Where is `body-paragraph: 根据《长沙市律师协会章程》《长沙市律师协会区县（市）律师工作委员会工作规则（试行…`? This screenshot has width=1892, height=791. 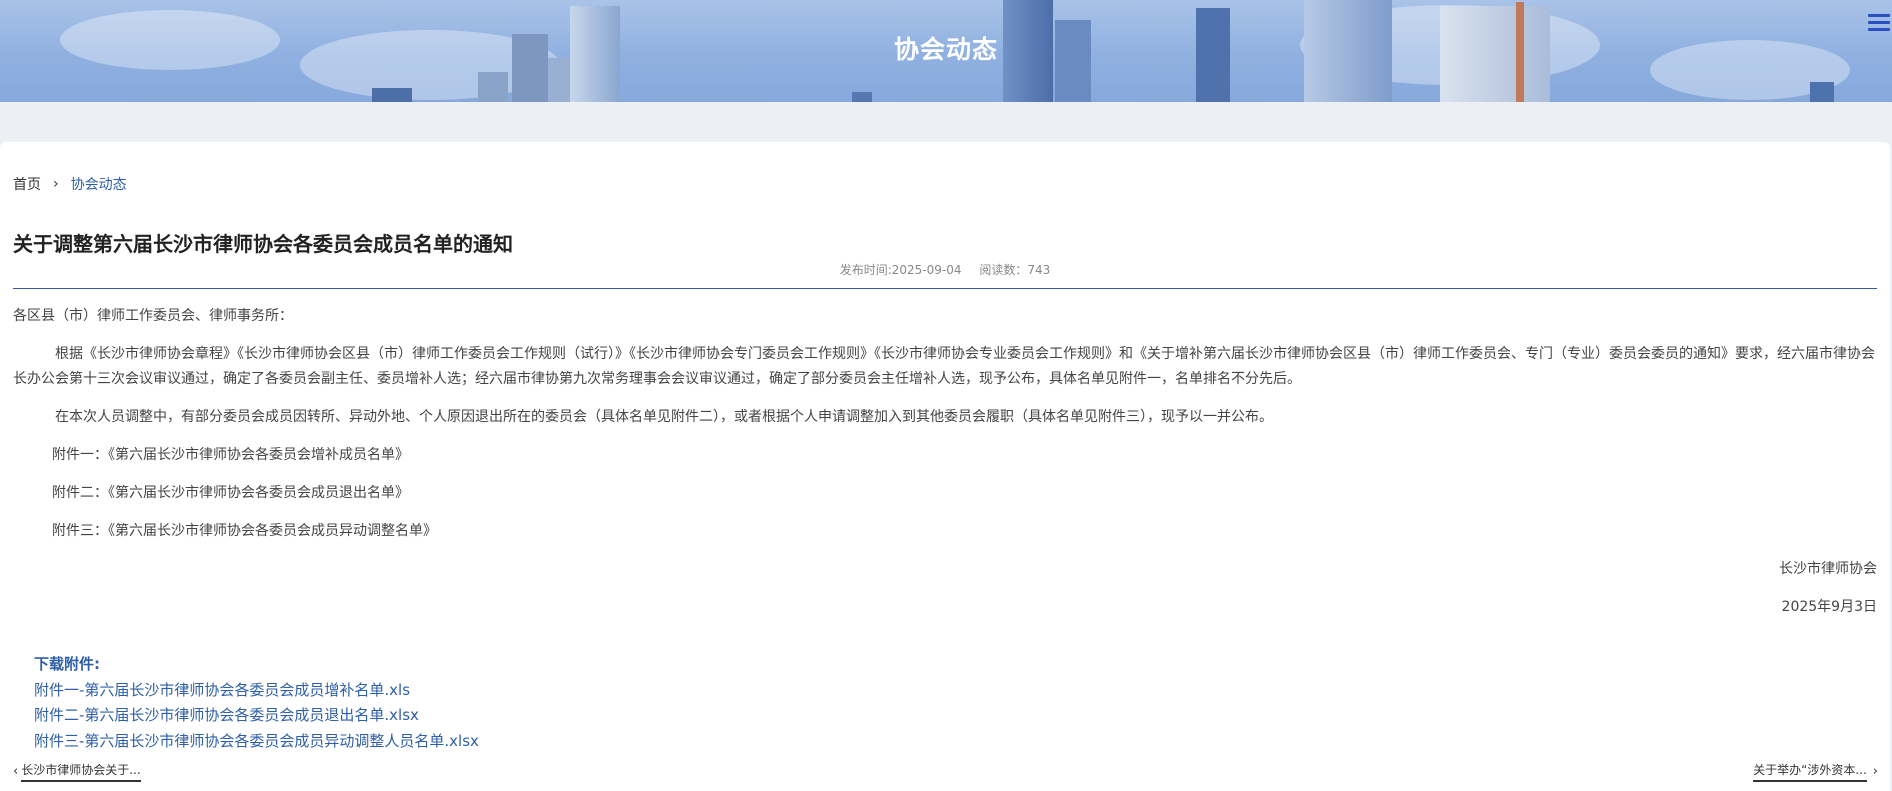
body-paragraph: 根据《长沙市律师协会章程》《长沙市律师协会区县（市）律师工作委员会工作规则（试行… is located at coordinates (944, 366).